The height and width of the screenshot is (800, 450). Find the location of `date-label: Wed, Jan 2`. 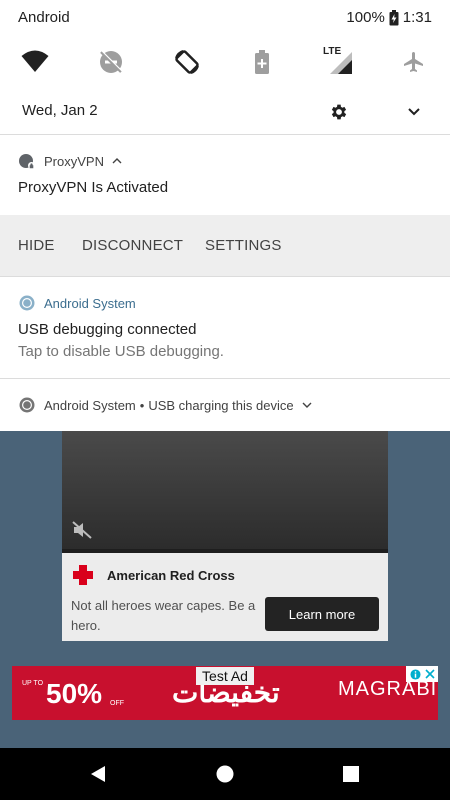

date-label: Wed, Jan 2 is located at coordinates (60, 110).